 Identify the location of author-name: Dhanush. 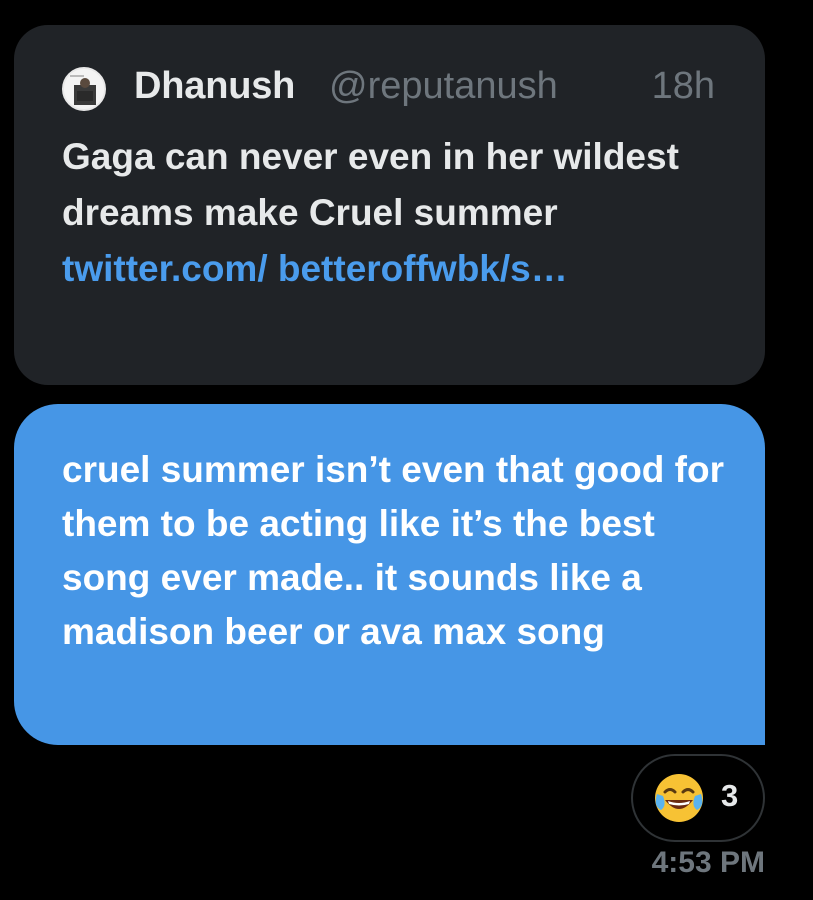
(214, 86).